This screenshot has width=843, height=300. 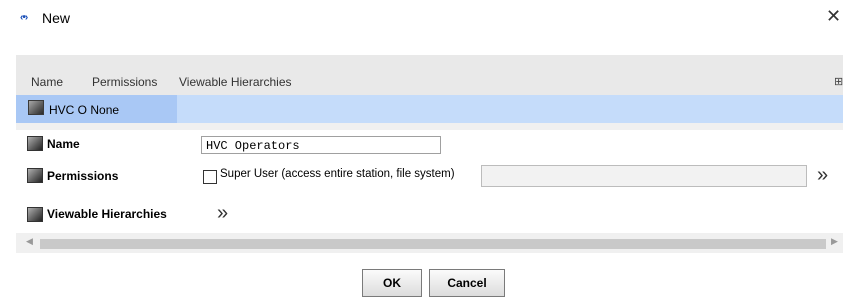 I want to click on scroll-left-icon: ◀, so click(x=29, y=241).